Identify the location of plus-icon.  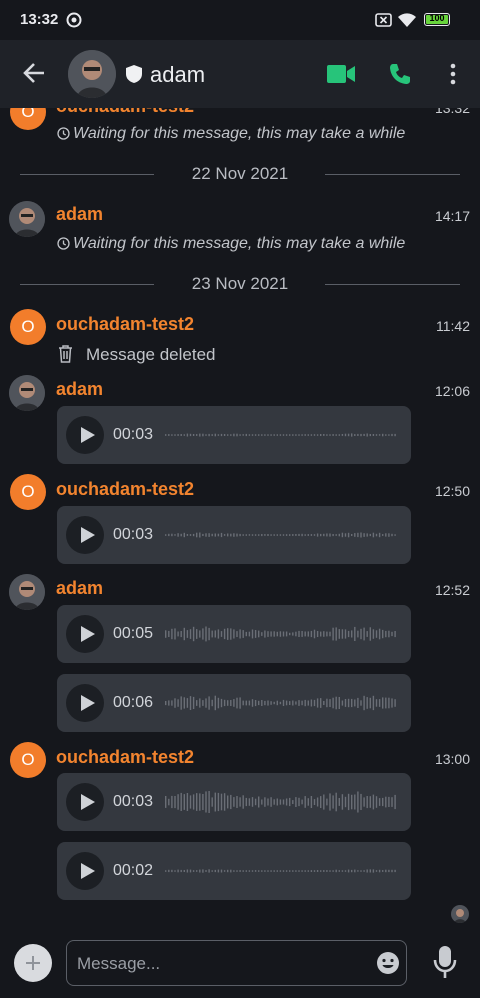
(33, 963).